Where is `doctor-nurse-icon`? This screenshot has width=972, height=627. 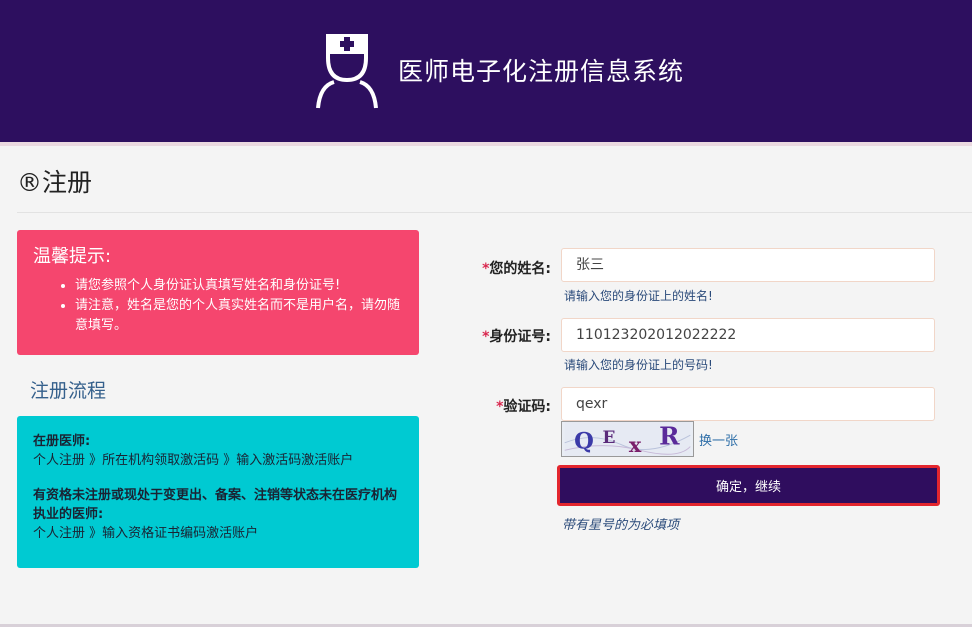 doctor-nurse-icon is located at coordinates (347, 71).